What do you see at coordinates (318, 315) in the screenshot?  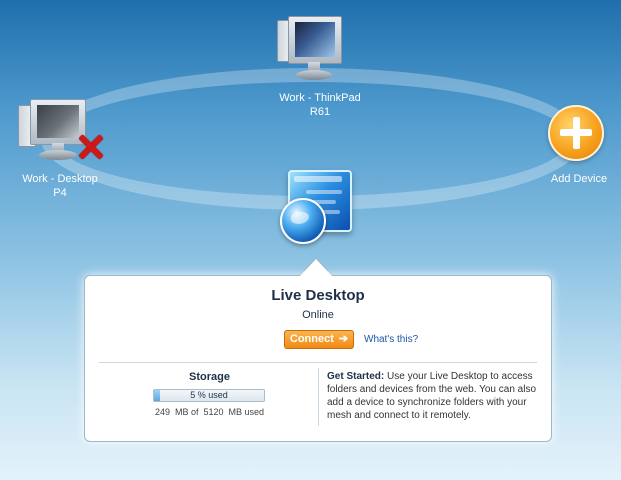 I see `status-text: Online` at bounding box center [318, 315].